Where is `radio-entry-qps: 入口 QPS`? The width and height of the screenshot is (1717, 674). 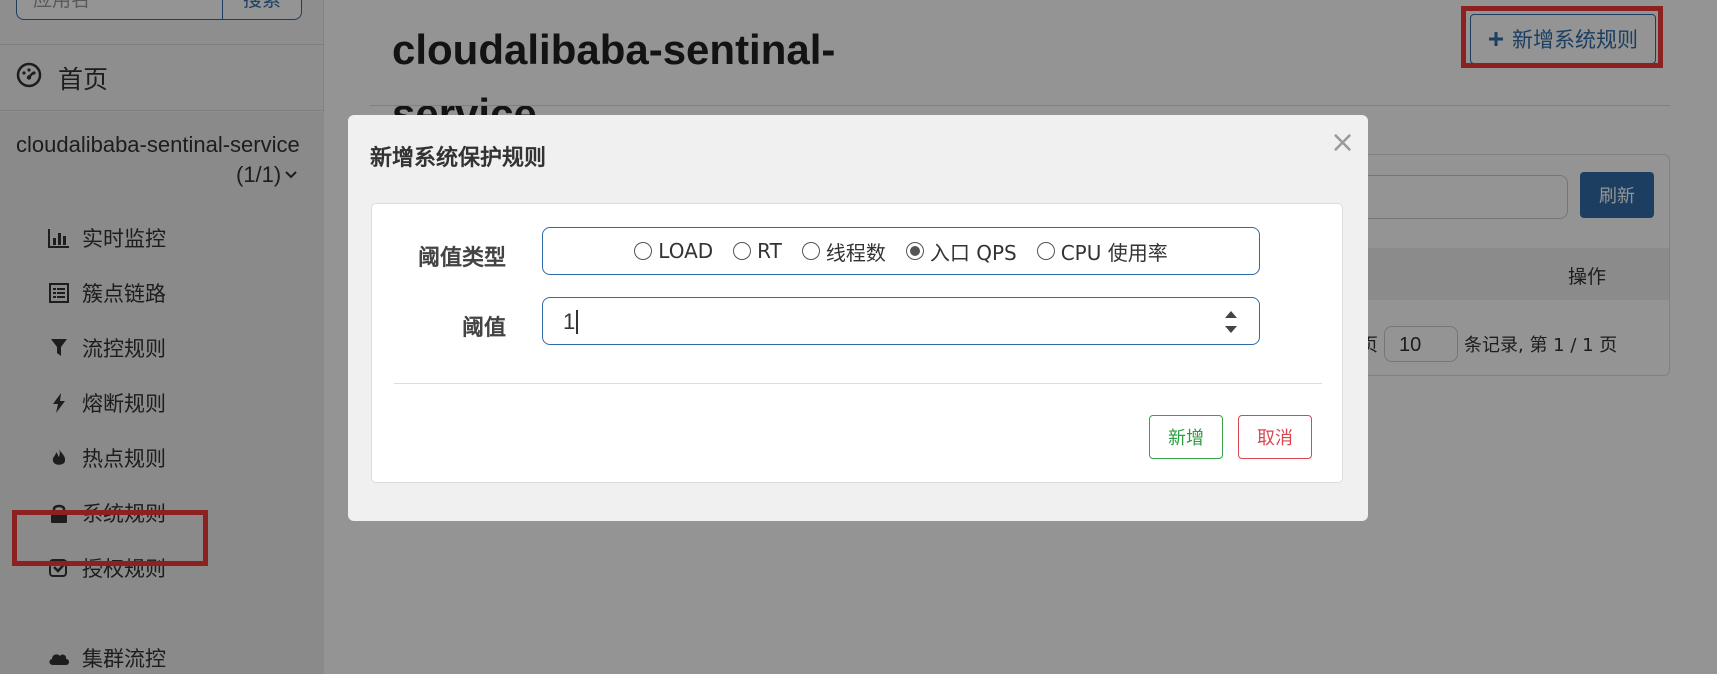
radio-entry-qps: 入口 QPS is located at coordinates (961, 251).